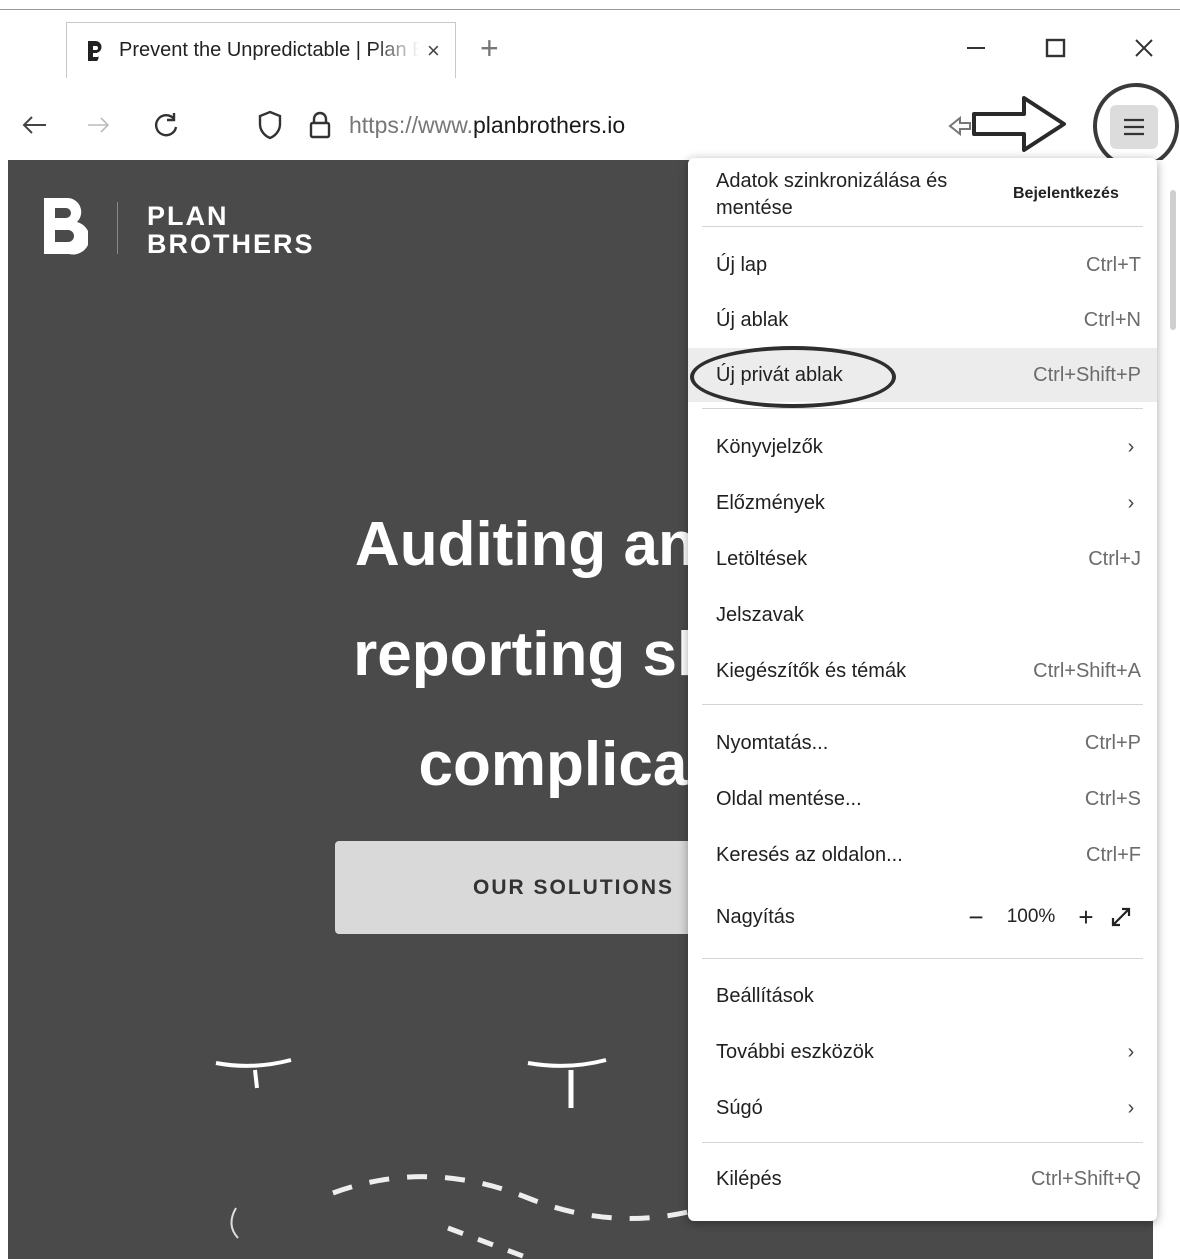  I want to click on hero-illustration, so click(452, 1158).